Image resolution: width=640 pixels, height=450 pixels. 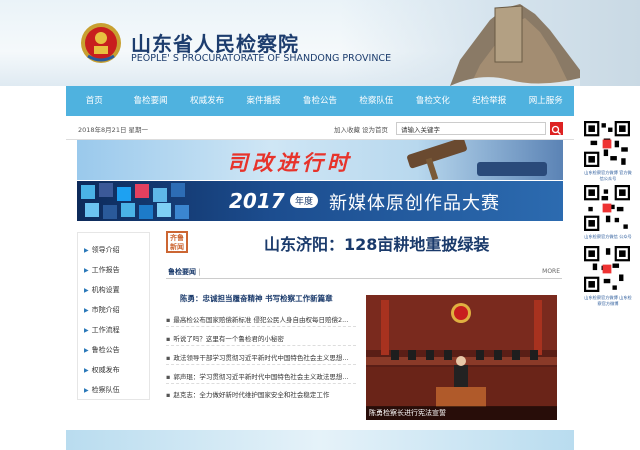 I want to click on news-photo: 陈勇检察长进行宪法宣誓, so click(x=461, y=357).